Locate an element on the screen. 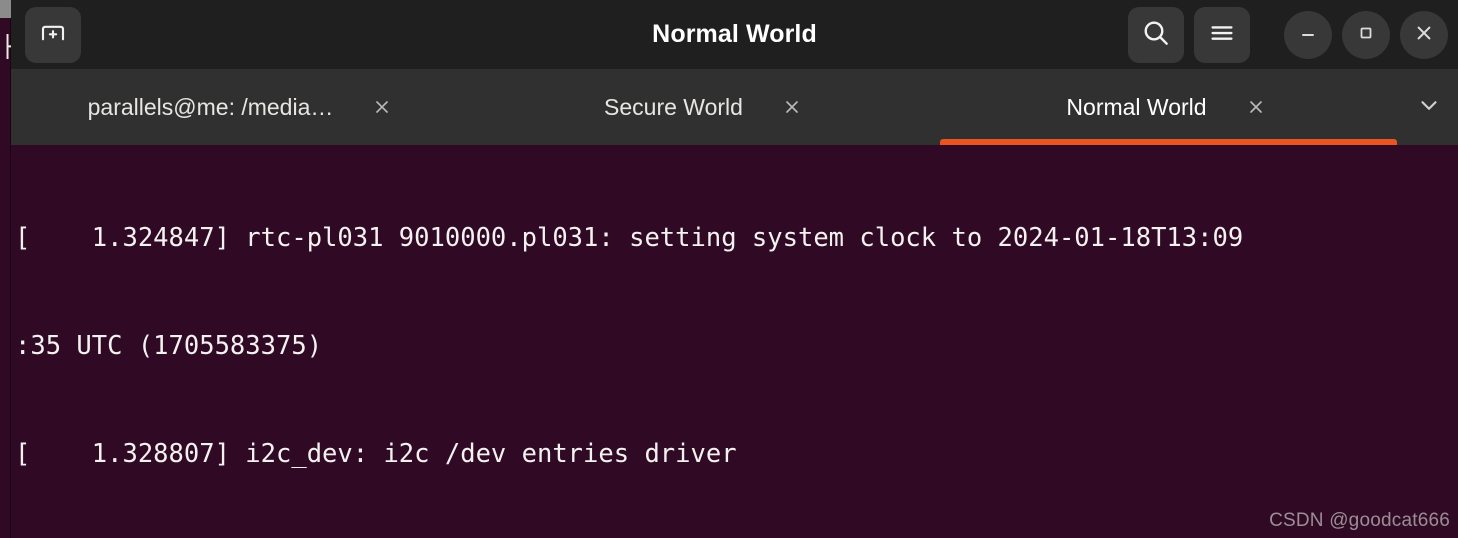 The height and width of the screenshot is (538, 1458). search-icon is located at coordinates (1156, 34).